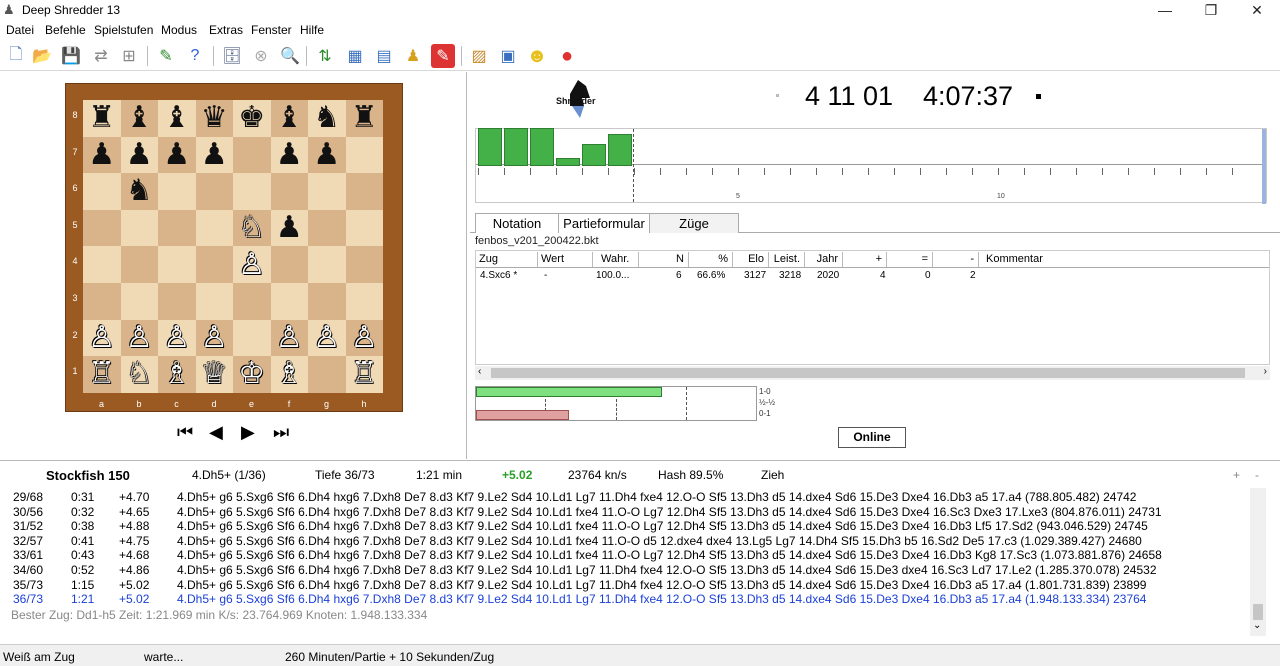 The width and height of the screenshot is (1280, 666). Describe the element at coordinates (664, 259) in the screenshot. I see `column-header: N` at that location.